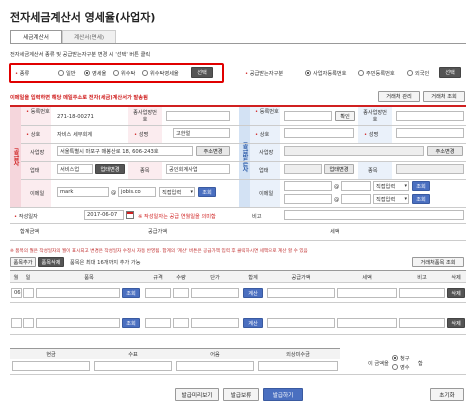  Describe the element at coordinates (356, 186) in the screenshot. I see `receiver-email-domain-input` at that location.